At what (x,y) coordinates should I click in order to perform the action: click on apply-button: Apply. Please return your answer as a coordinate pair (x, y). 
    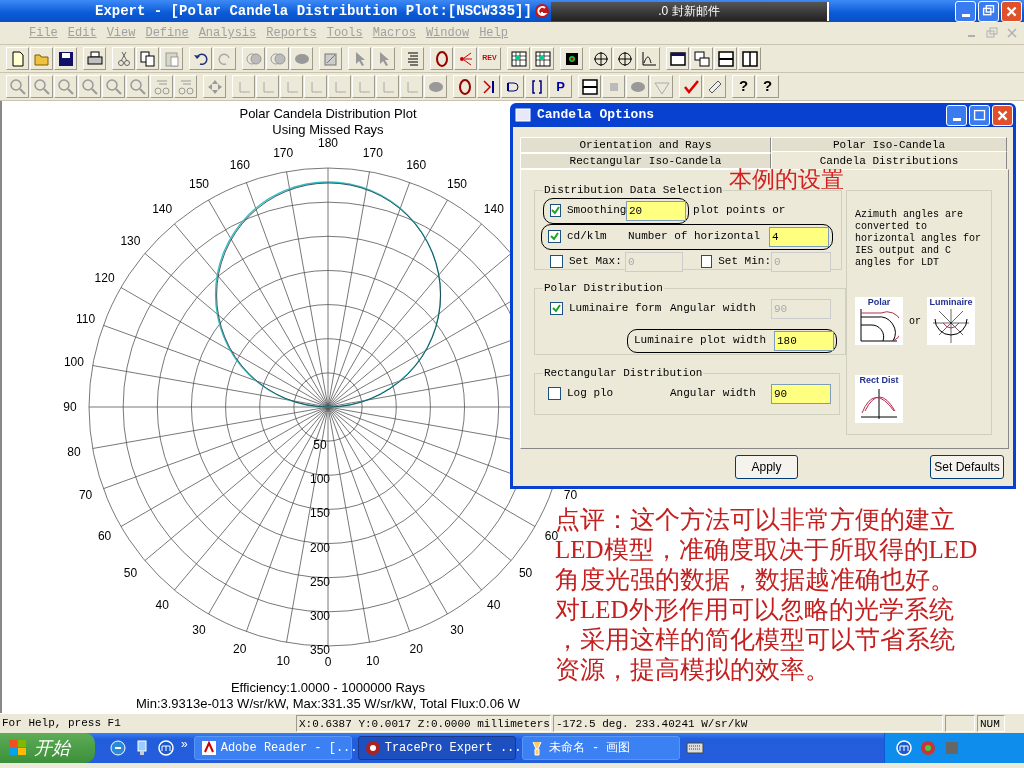
    Looking at the image, I should click on (766, 467).